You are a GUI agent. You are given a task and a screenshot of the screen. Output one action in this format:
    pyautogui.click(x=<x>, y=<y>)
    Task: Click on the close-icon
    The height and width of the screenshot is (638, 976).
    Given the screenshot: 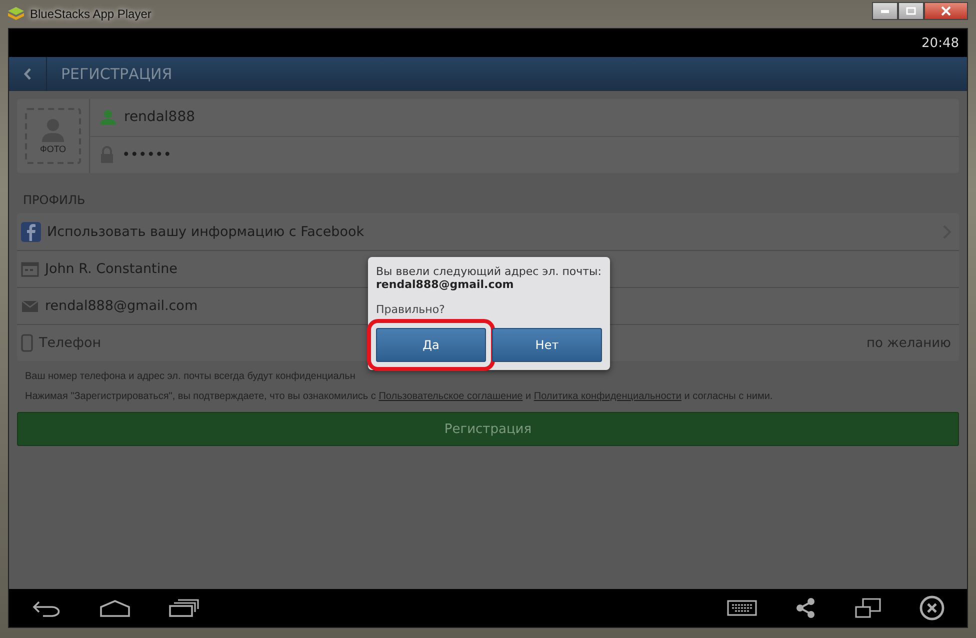 What is the action you would take?
    pyautogui.click(x=946, y=11)
    